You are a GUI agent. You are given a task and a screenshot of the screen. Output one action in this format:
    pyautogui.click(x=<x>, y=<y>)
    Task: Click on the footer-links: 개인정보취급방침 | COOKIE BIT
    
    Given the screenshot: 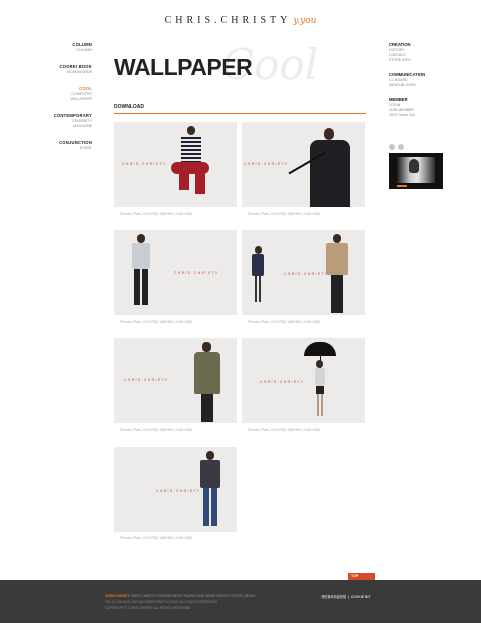 What is the action you would take?
    pyautogui.click(x=346, y=597)
    